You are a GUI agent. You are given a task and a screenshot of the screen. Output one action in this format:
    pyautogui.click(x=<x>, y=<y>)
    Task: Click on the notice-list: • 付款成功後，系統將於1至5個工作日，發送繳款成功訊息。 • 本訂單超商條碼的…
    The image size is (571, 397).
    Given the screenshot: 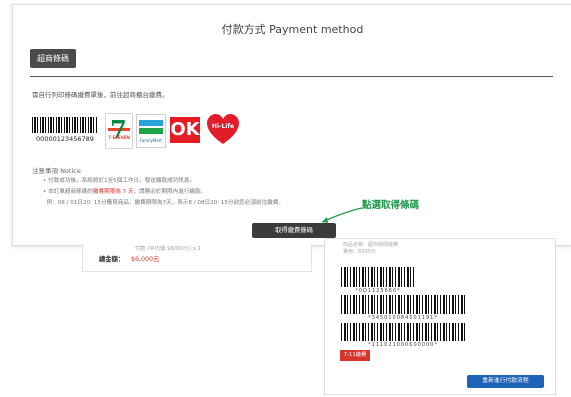 What is the action you would take?
    pyautogui.click(x=163, y=192)
    